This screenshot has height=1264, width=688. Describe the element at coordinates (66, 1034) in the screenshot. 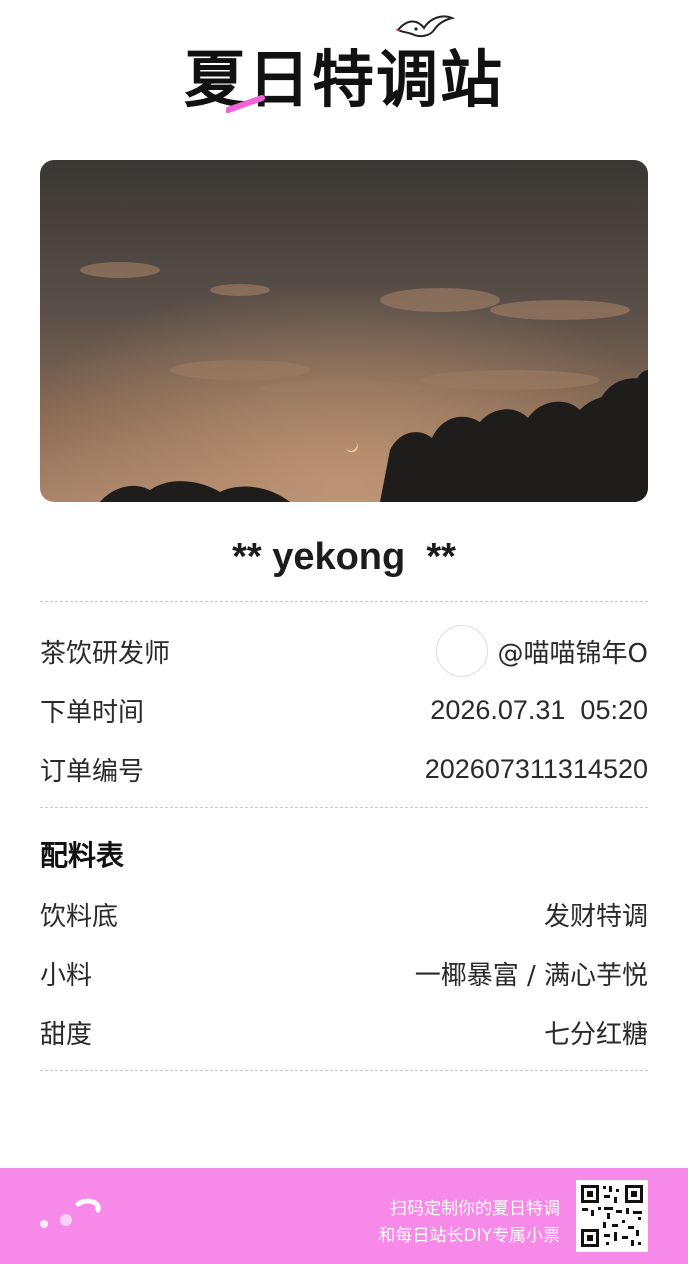

I see `sweetness-label: 甜度` at that location.